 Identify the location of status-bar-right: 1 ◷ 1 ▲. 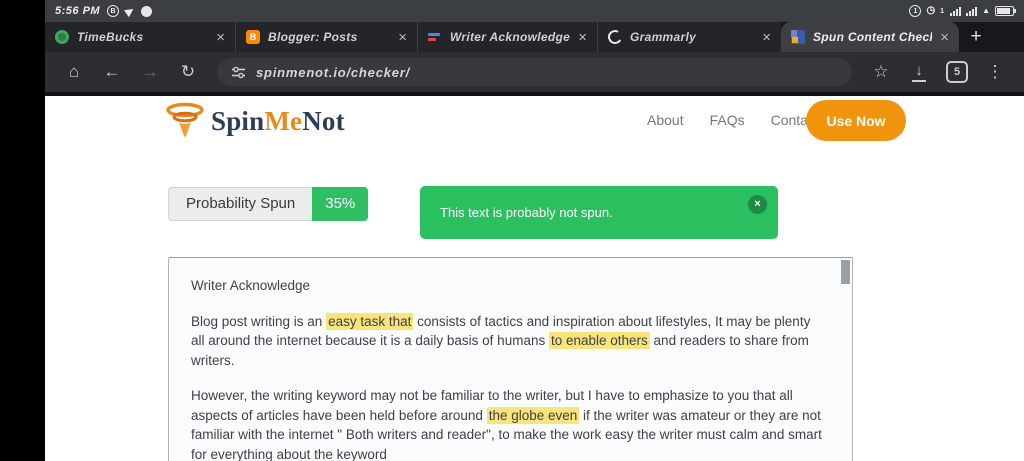
(962, 11).